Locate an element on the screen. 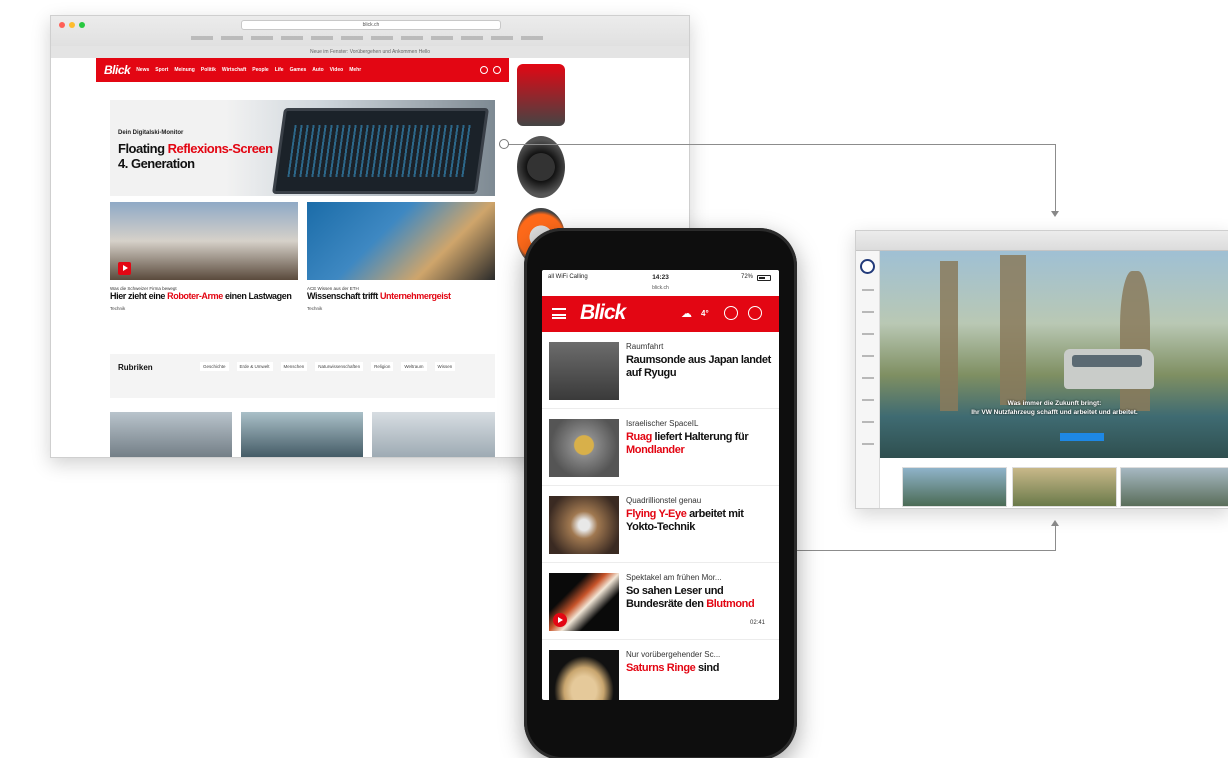 This screenshot has height=758, width=1228. mobile-header: Blick ☁ 4° is located at coordinates (660, 314).